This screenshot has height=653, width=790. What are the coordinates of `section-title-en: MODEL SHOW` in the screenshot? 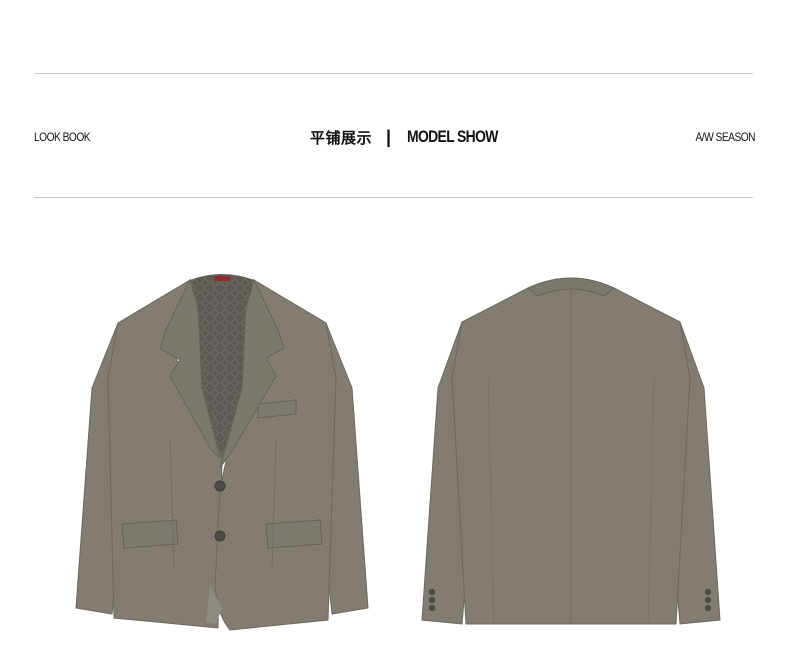 It's located at (452, 136).